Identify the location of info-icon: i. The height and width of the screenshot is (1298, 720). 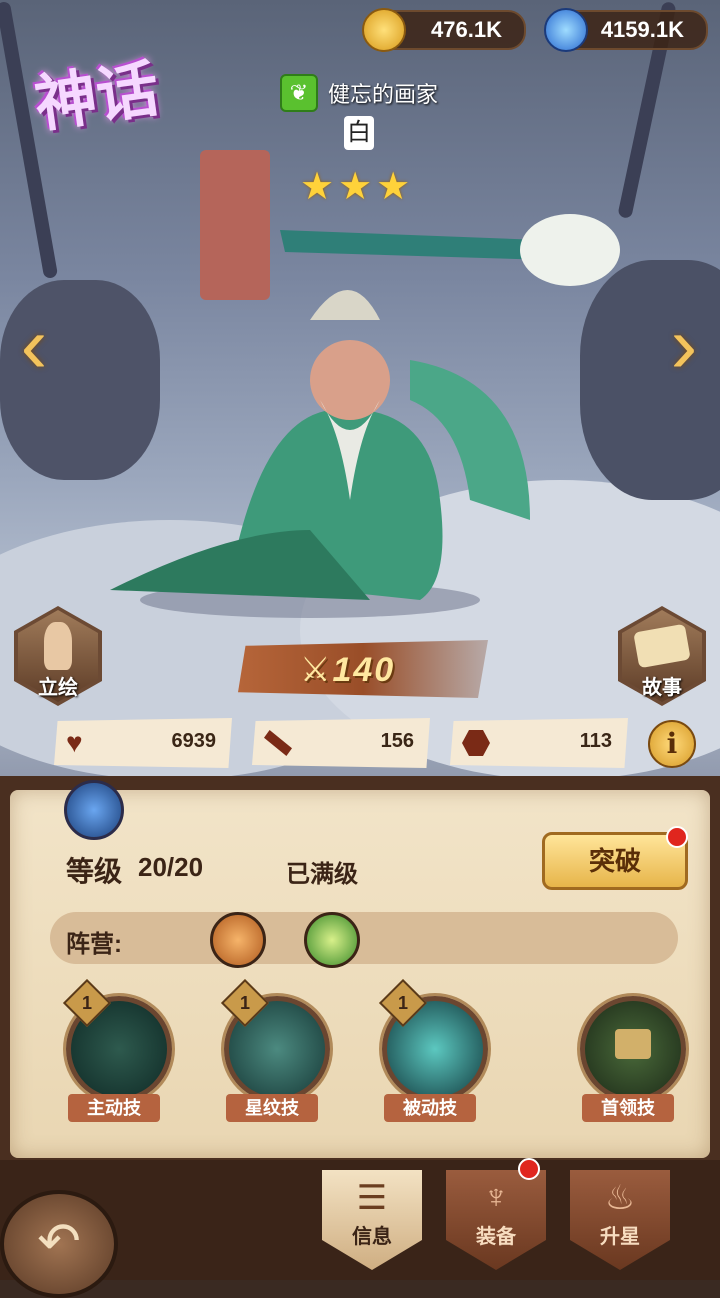
(672, 744).